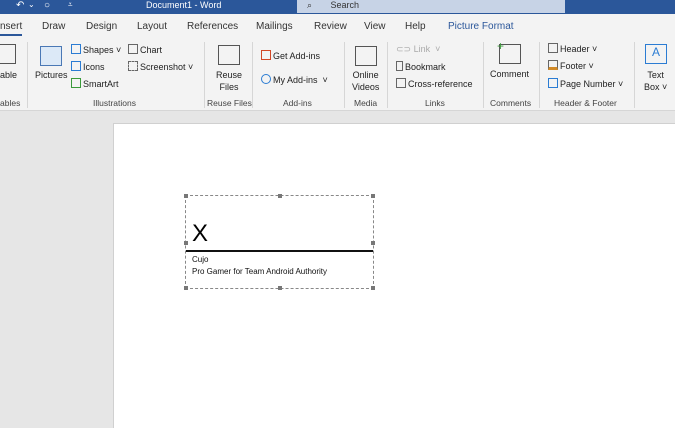  Describe the element at coordinates (585, 83) in the screenshot. I see `page-number-button: Page Number ˅` at that location.